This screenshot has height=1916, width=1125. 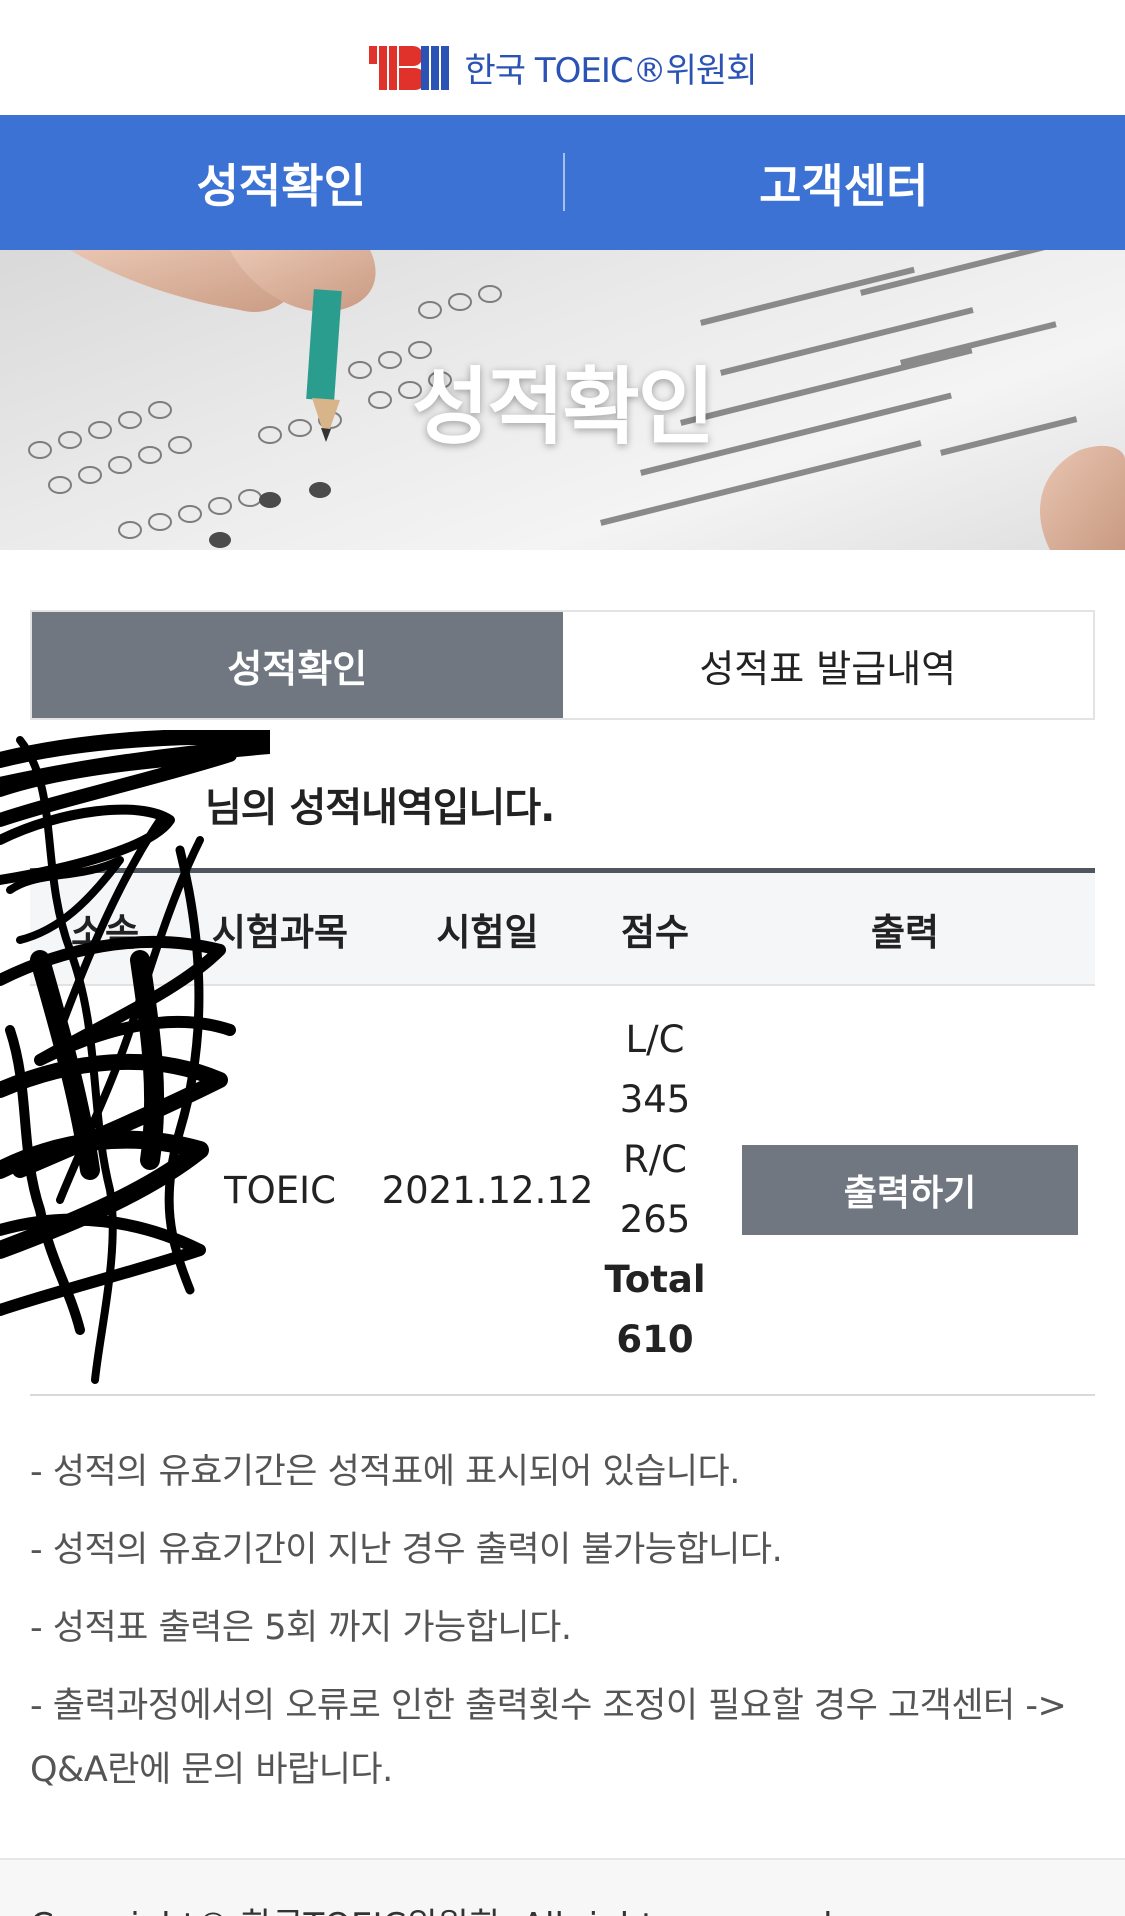 What do you see at coordinates (281, 182) in the screenshot?
I see `nav-item-score-check: 성적확인` at bounding box center [281, 182].